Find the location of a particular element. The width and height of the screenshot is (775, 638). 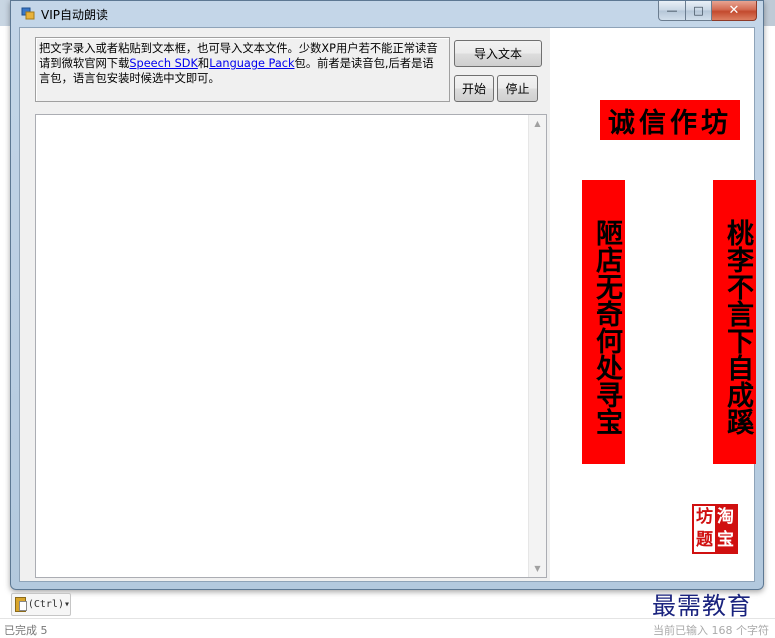

couplet-right: 桃李不言下自成蹊 is located at coordinates (734, 322).